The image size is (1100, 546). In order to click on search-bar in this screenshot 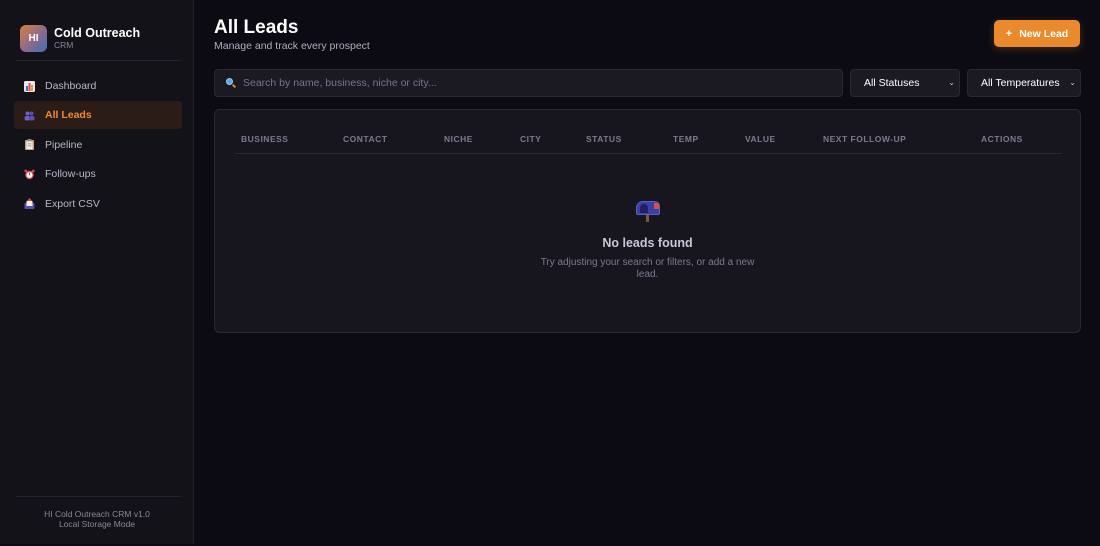, I will do `click(528, 83)`.